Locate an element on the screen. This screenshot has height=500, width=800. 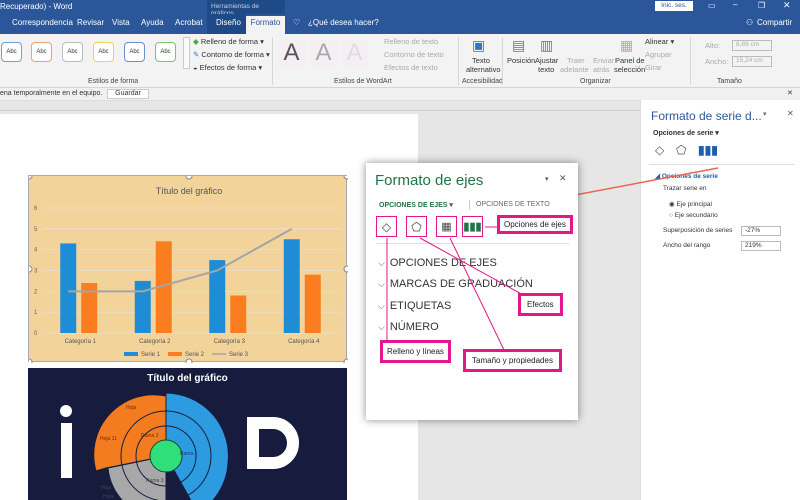
callout-lines is located at coordinates (456, 289).